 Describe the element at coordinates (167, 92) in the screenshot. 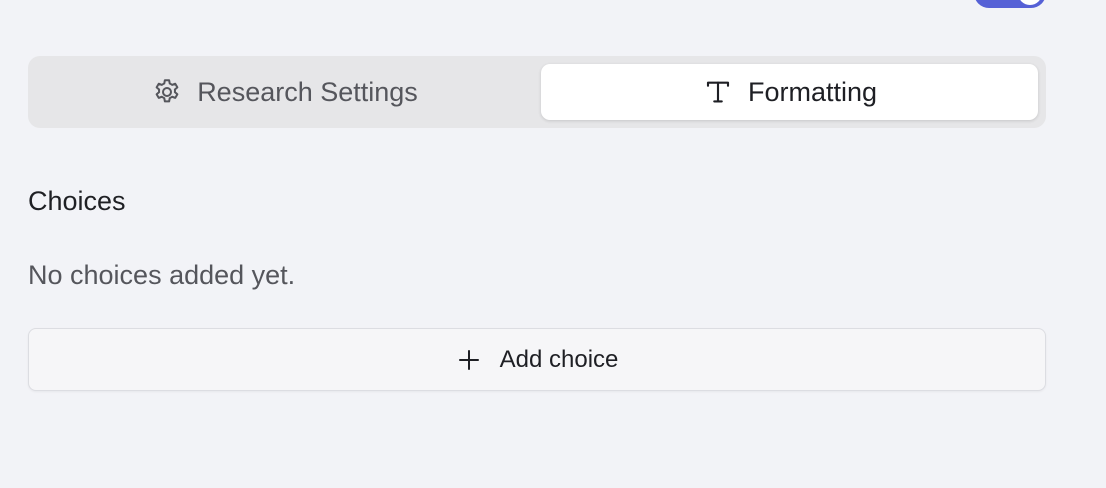

I see `gear-icon` at that location.